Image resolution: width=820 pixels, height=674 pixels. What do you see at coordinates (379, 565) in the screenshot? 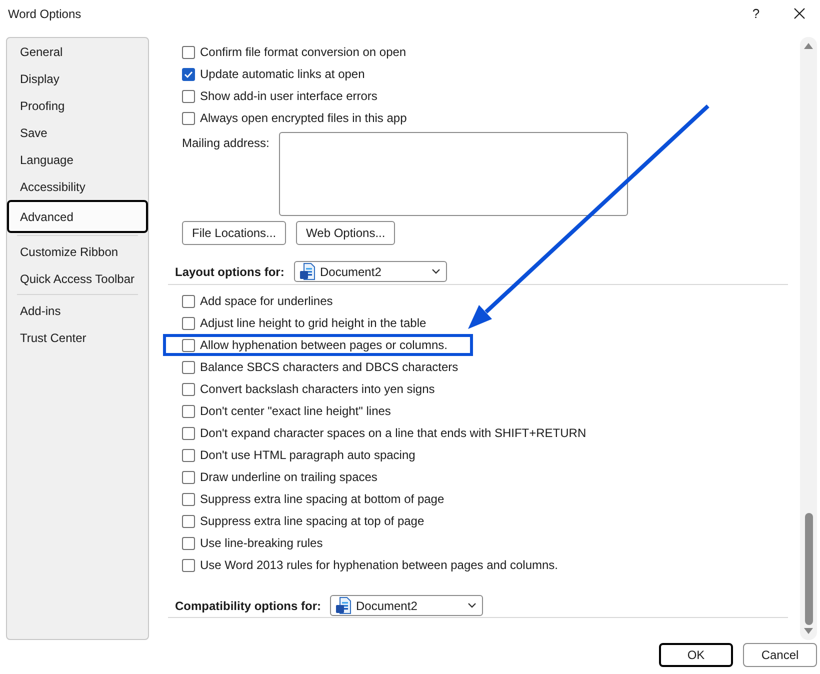
I see `option-label: Use Word 2013 rules for hyphenation between pages and columns.` at bounding box center [379, 565].